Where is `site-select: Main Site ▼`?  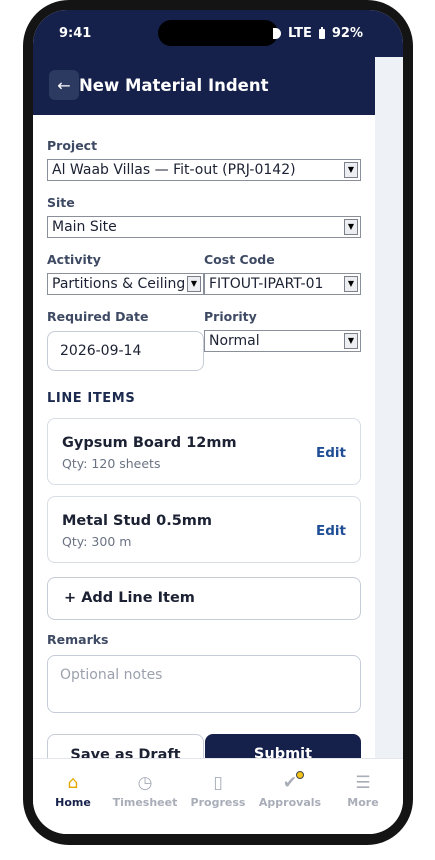
site-select: Main Site ▼ is located at coordinates (204, 227).